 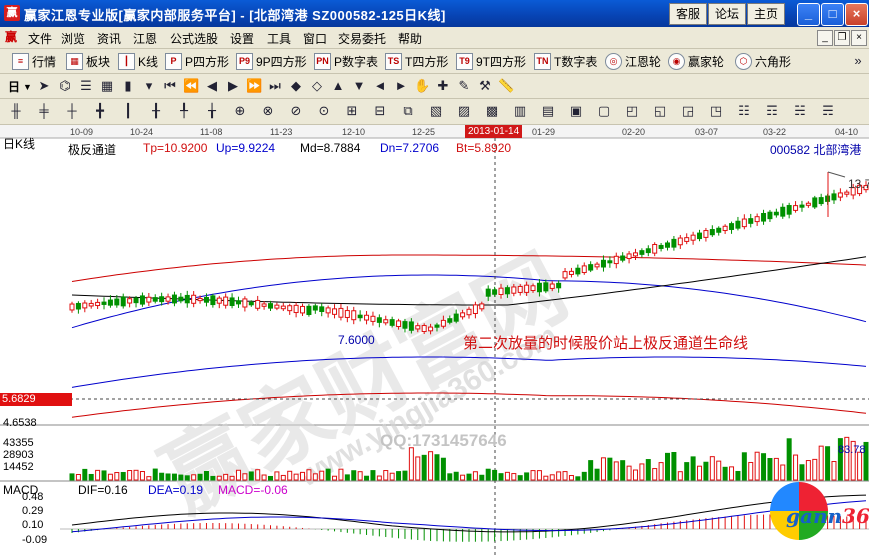 I want to click on menu-app-icon: 赢, so click(x=12, y=37).